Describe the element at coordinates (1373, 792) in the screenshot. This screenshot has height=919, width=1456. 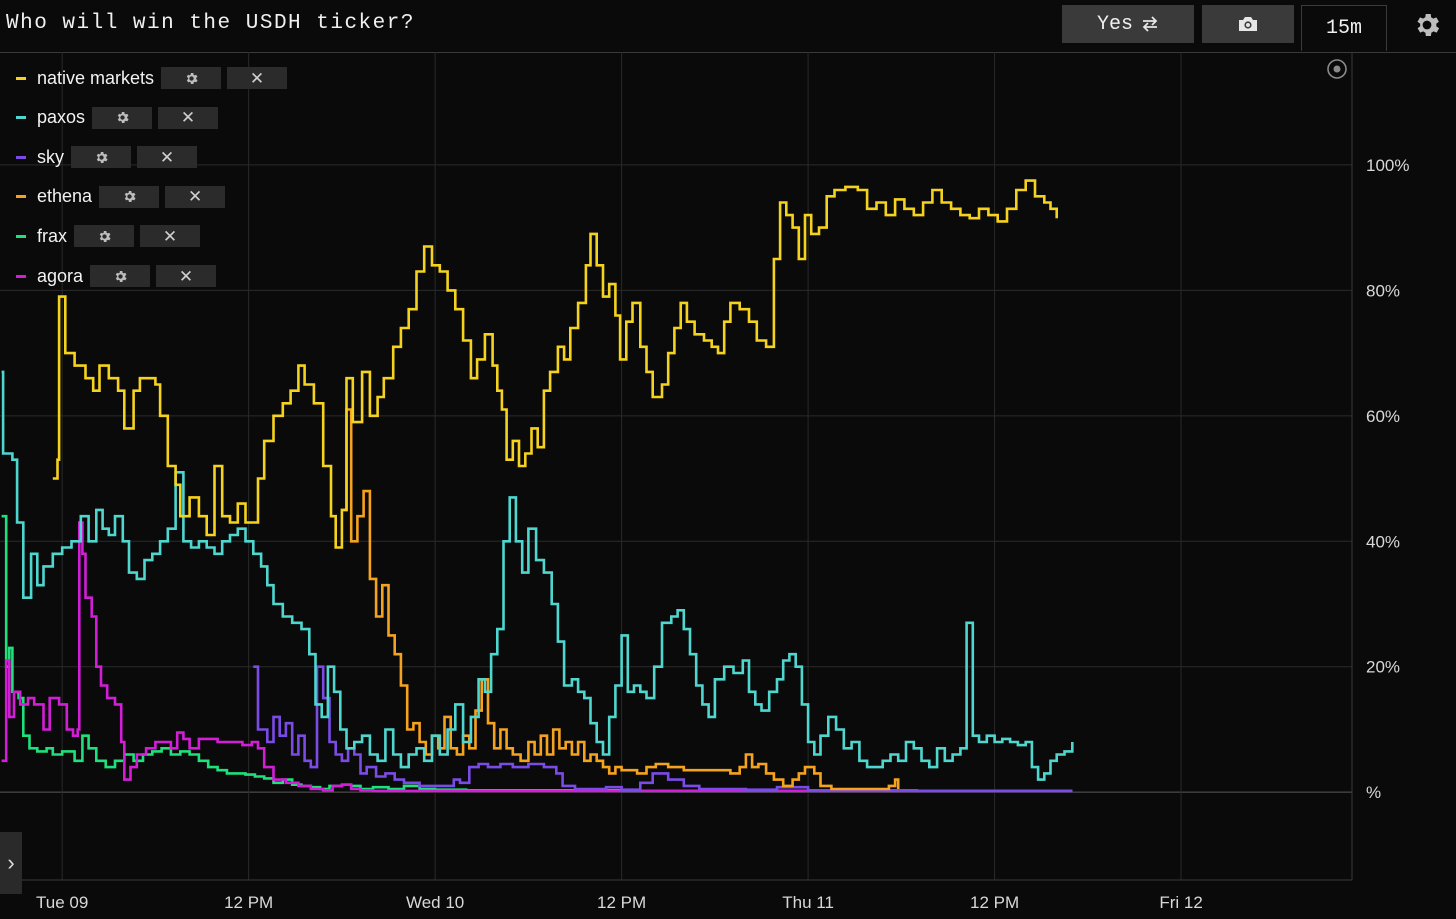
I see `y-tick-label: %` at that location.